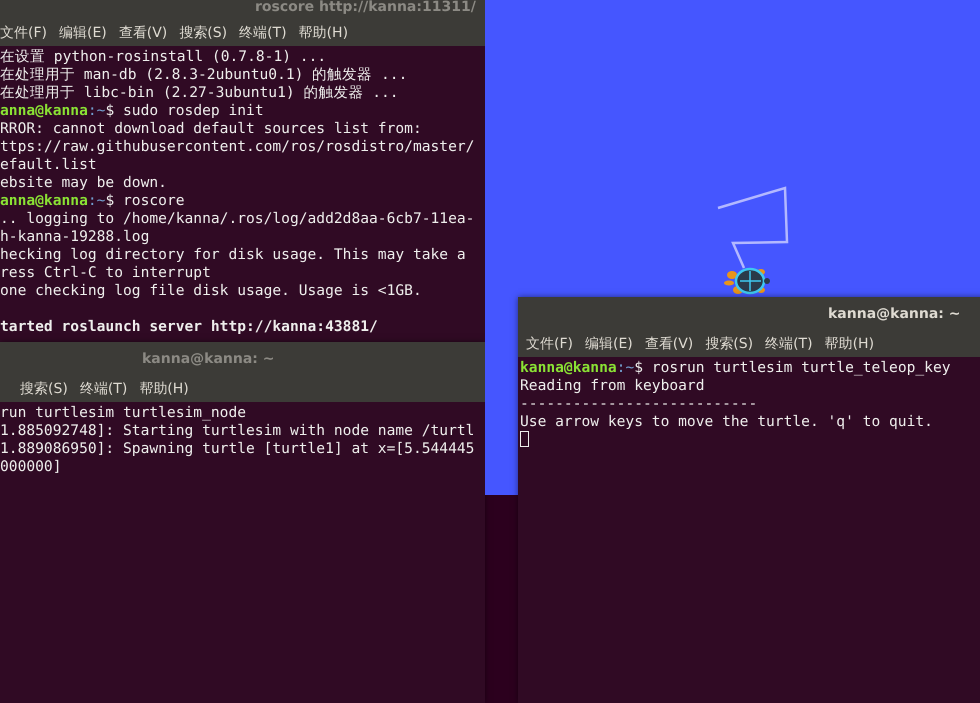 The width and height of the screenshot is (980, 703). What do you see at coordinates (105, 273) in the screenshot?
I see `terminal-line: ress Ctrl-C to interrupt` at bounding box center [105, 273].